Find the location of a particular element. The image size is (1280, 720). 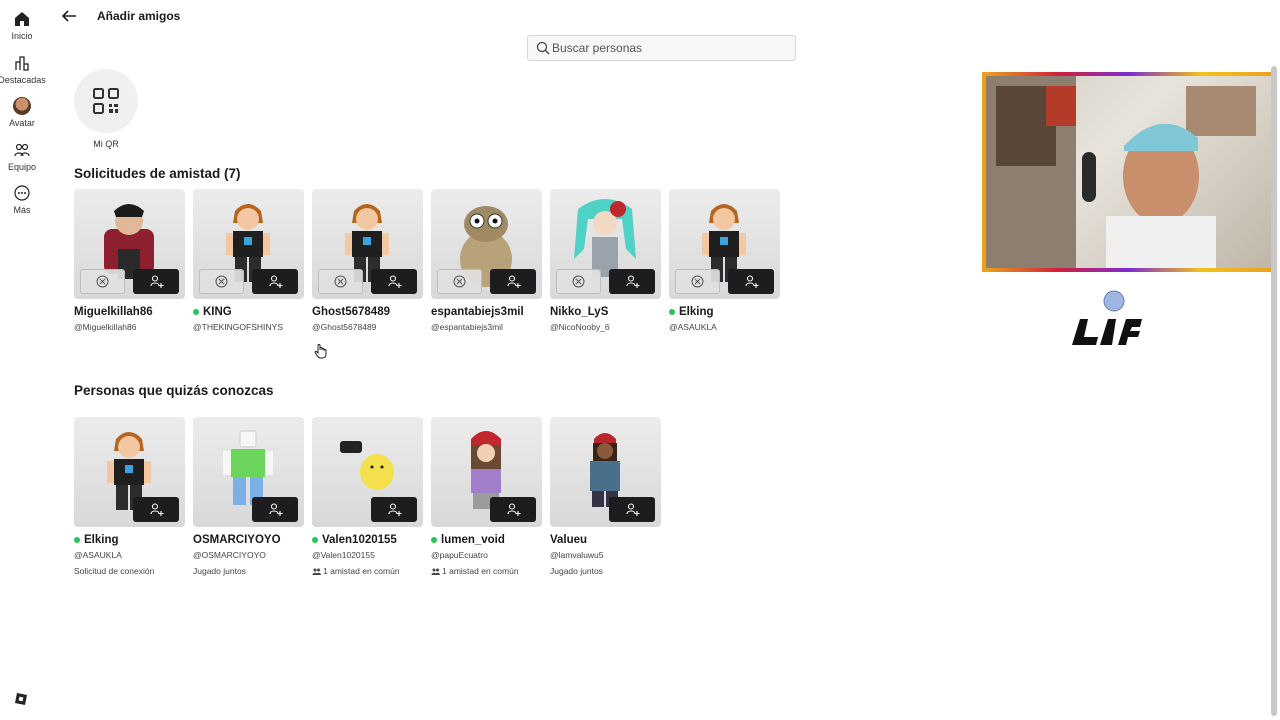

hand-cursor-icon is located at coordinates (320, 351).